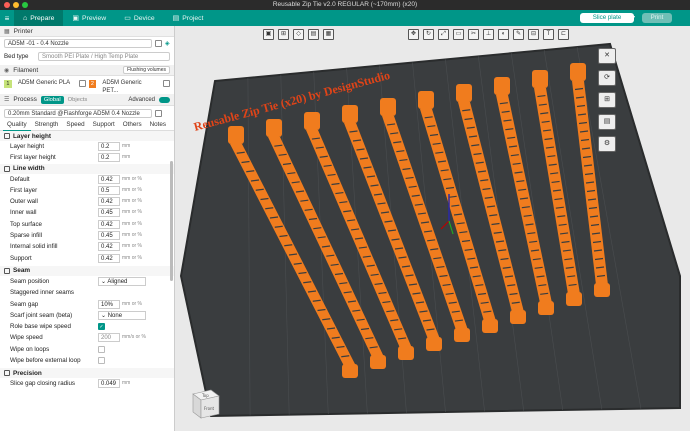  Describe the element at coordinates (75, 125) in the screenshot. I see `tab-speed: Speed` at that location.